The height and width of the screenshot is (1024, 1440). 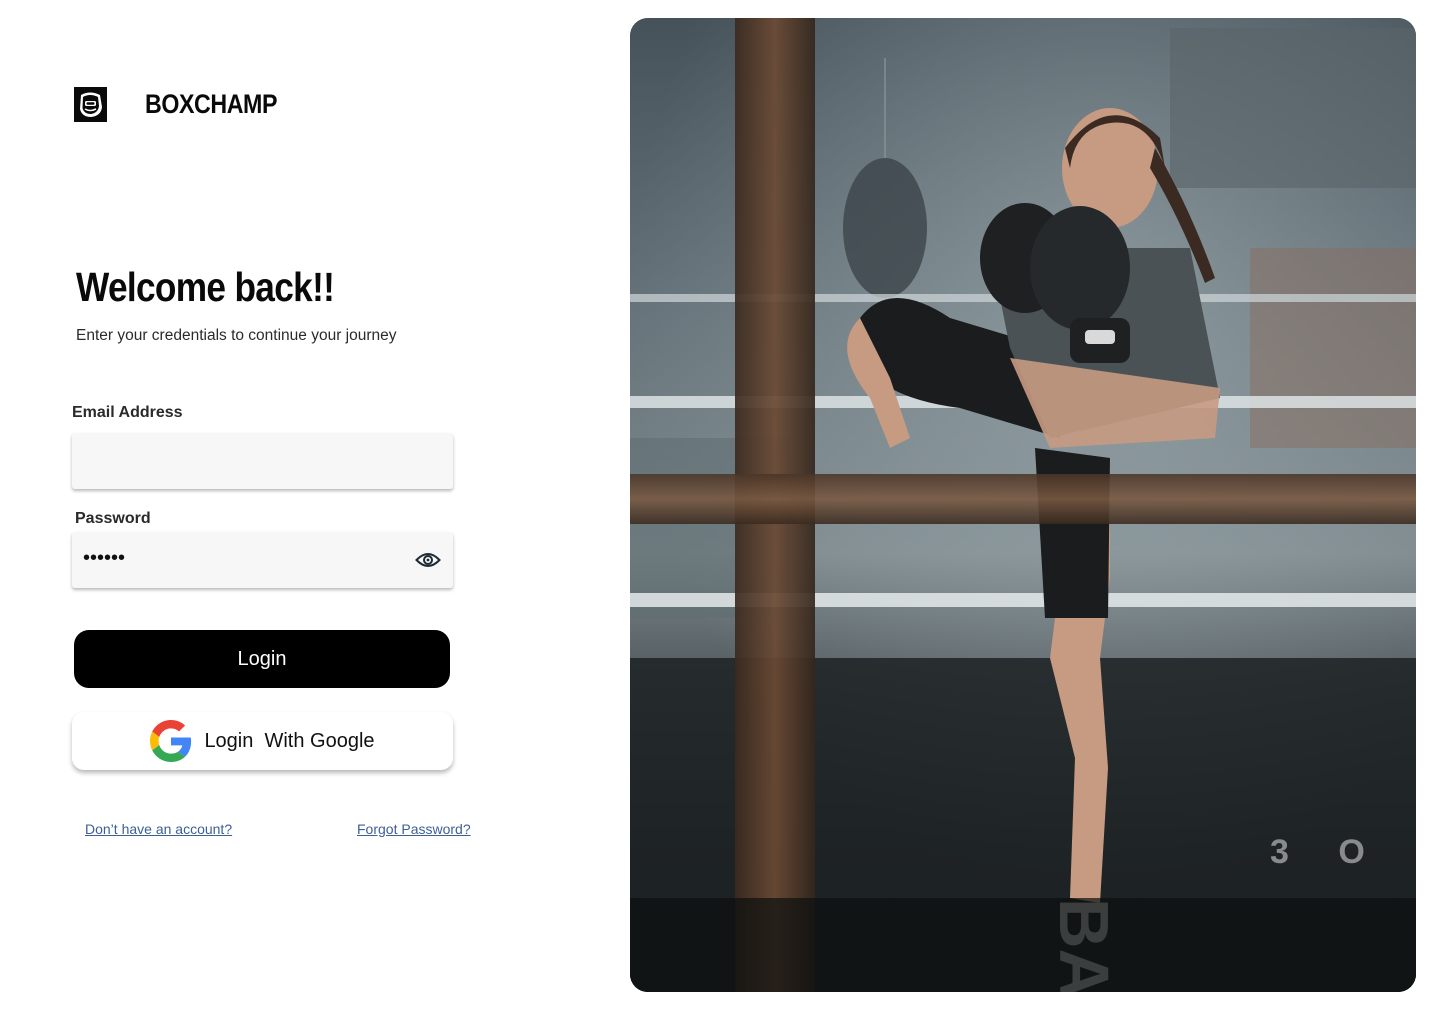 I want to click on password-value: ••••••, so click(x=104, y=558).